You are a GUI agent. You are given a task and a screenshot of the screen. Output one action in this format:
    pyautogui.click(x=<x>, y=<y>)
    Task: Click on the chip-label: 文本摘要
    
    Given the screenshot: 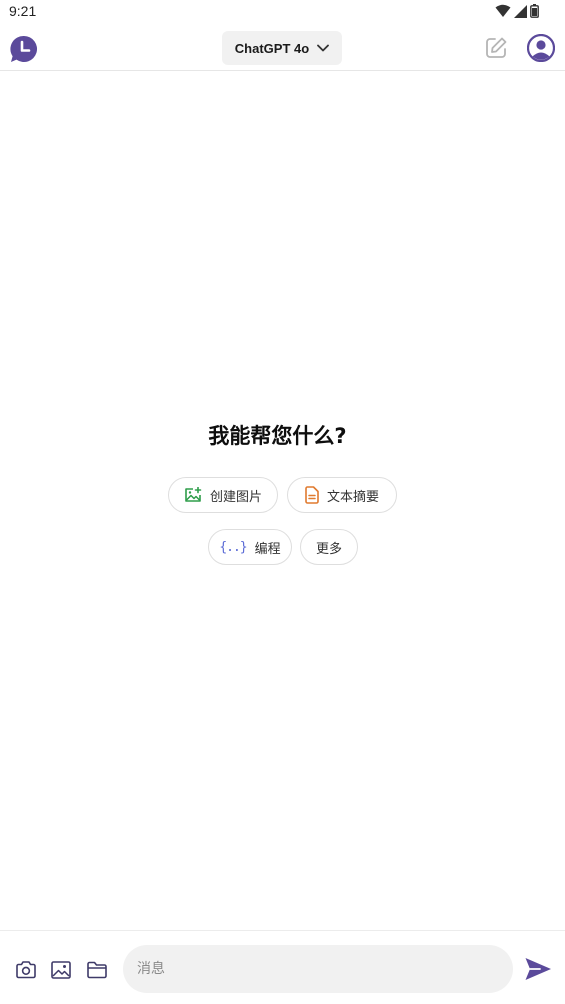 What is the action you would take?
    pyautogui.click(x=352, y=497)
    